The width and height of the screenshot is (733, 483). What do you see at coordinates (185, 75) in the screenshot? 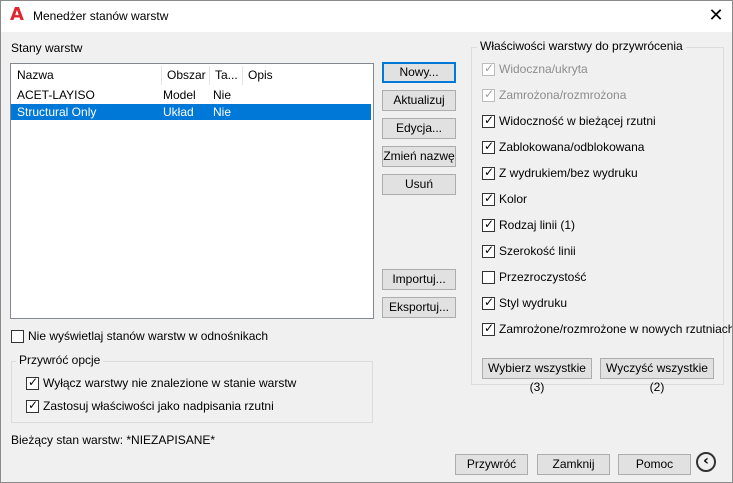
I see `column-header-space: Obszar` at bounding box center [185, 75].